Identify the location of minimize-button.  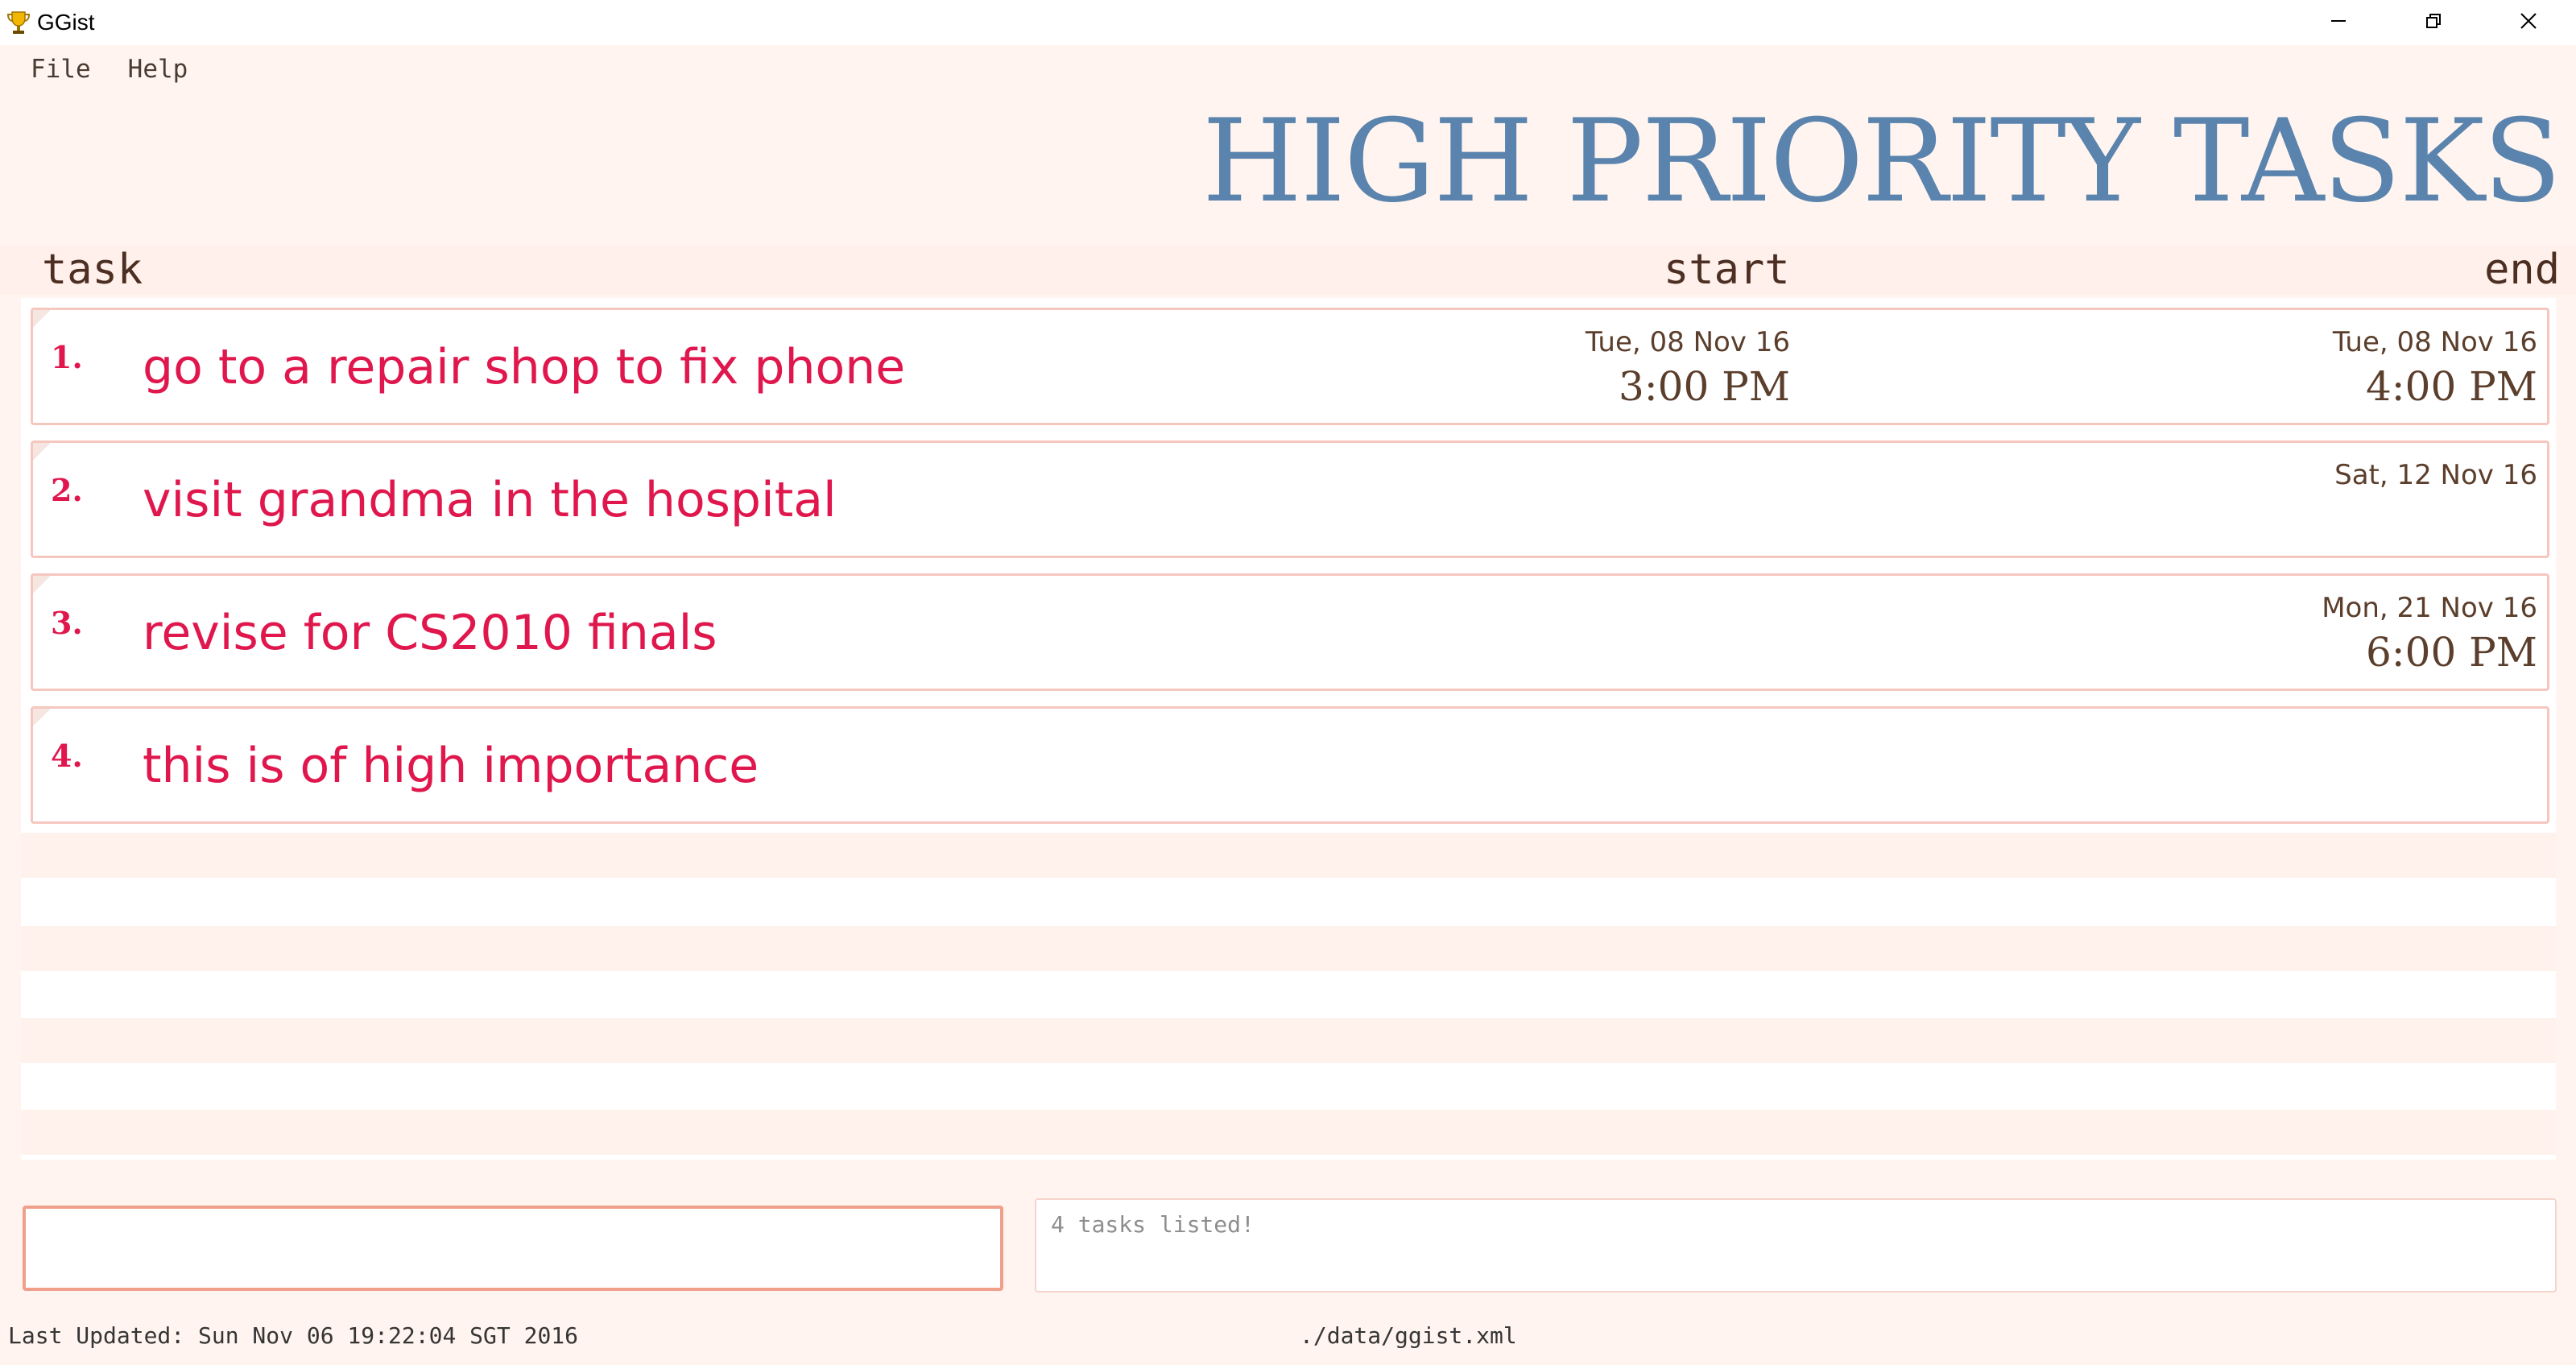
(2339, 23).